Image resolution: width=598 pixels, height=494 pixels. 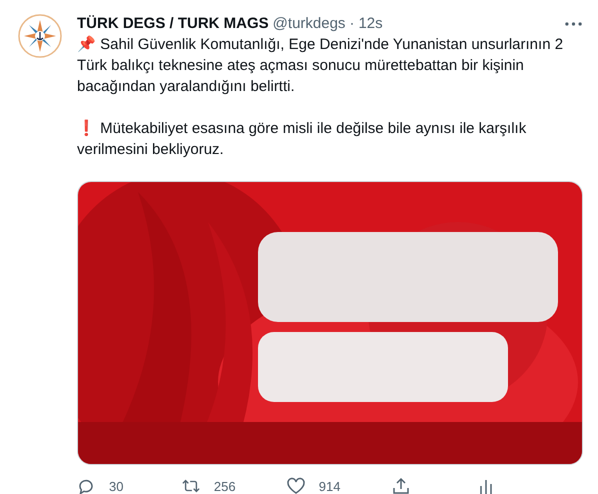 What do you see at coordinates (309, 24) in the screenshot?
I see `user-handle: @turkdegs` at bounding box center [309, 24].